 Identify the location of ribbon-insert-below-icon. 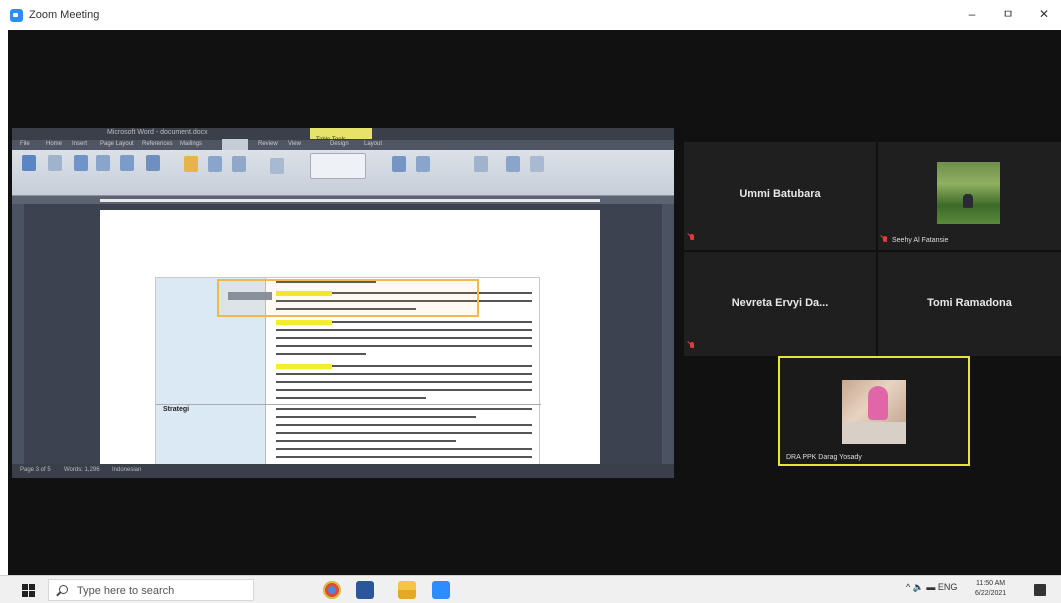
(127, 163).